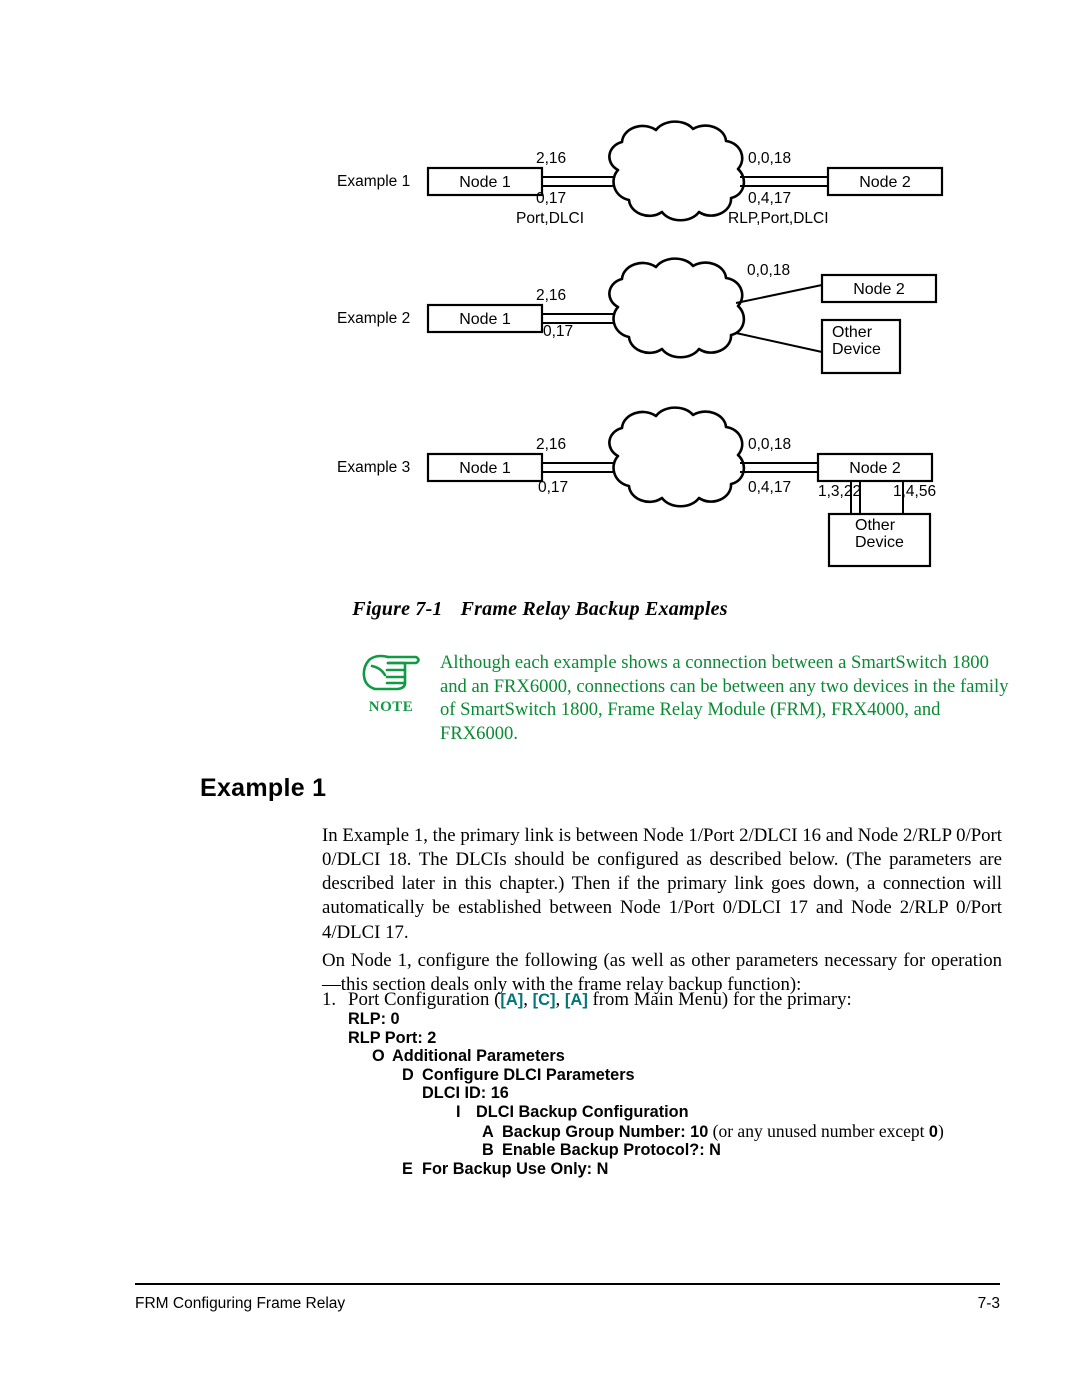  Describe the element at coordinates (551, 198) in the screenshot. I see `example-1-left-bottom-label: 0,17` at that location.